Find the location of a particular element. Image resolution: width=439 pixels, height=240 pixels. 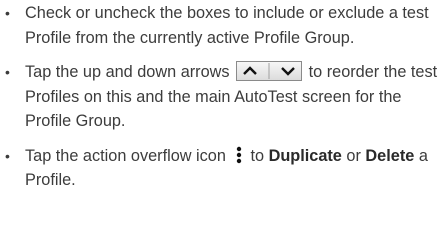

item-text-or: or is located at coordinates (353, 155).